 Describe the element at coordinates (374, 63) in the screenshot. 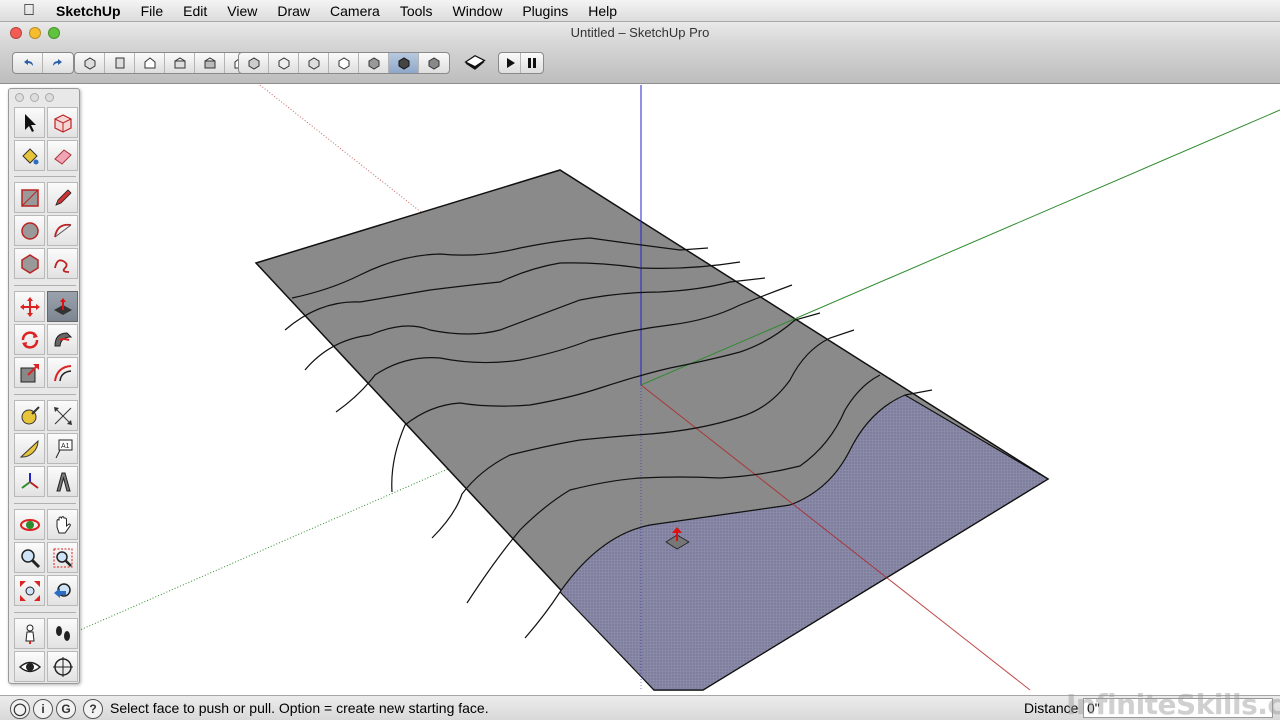

I see `shaded-textures-button` at that location.